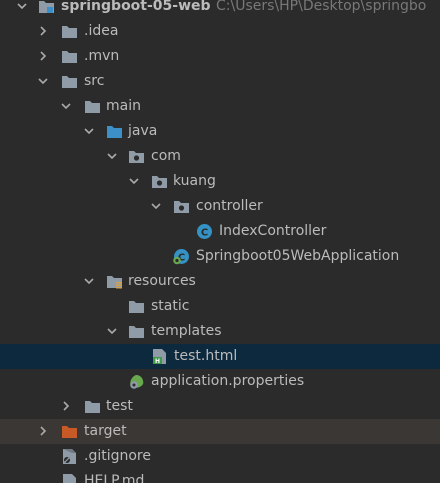 This screenshot has height=483, width=440. What do you see at coordinates (69, 432) in the screenshot?
I see `excluded-folder-icon` at bounding box center [69, 432].